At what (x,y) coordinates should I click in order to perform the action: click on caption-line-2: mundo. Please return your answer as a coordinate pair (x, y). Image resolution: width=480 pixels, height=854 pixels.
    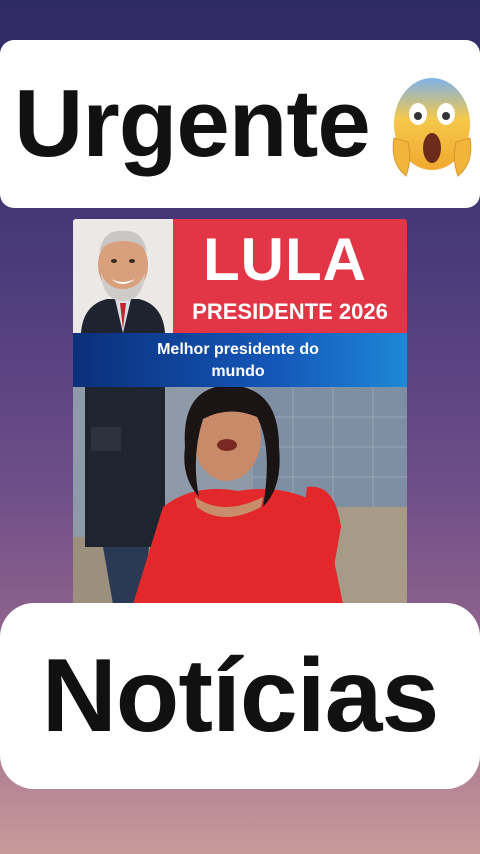
    Looking at the image, I should click on (238, 371).